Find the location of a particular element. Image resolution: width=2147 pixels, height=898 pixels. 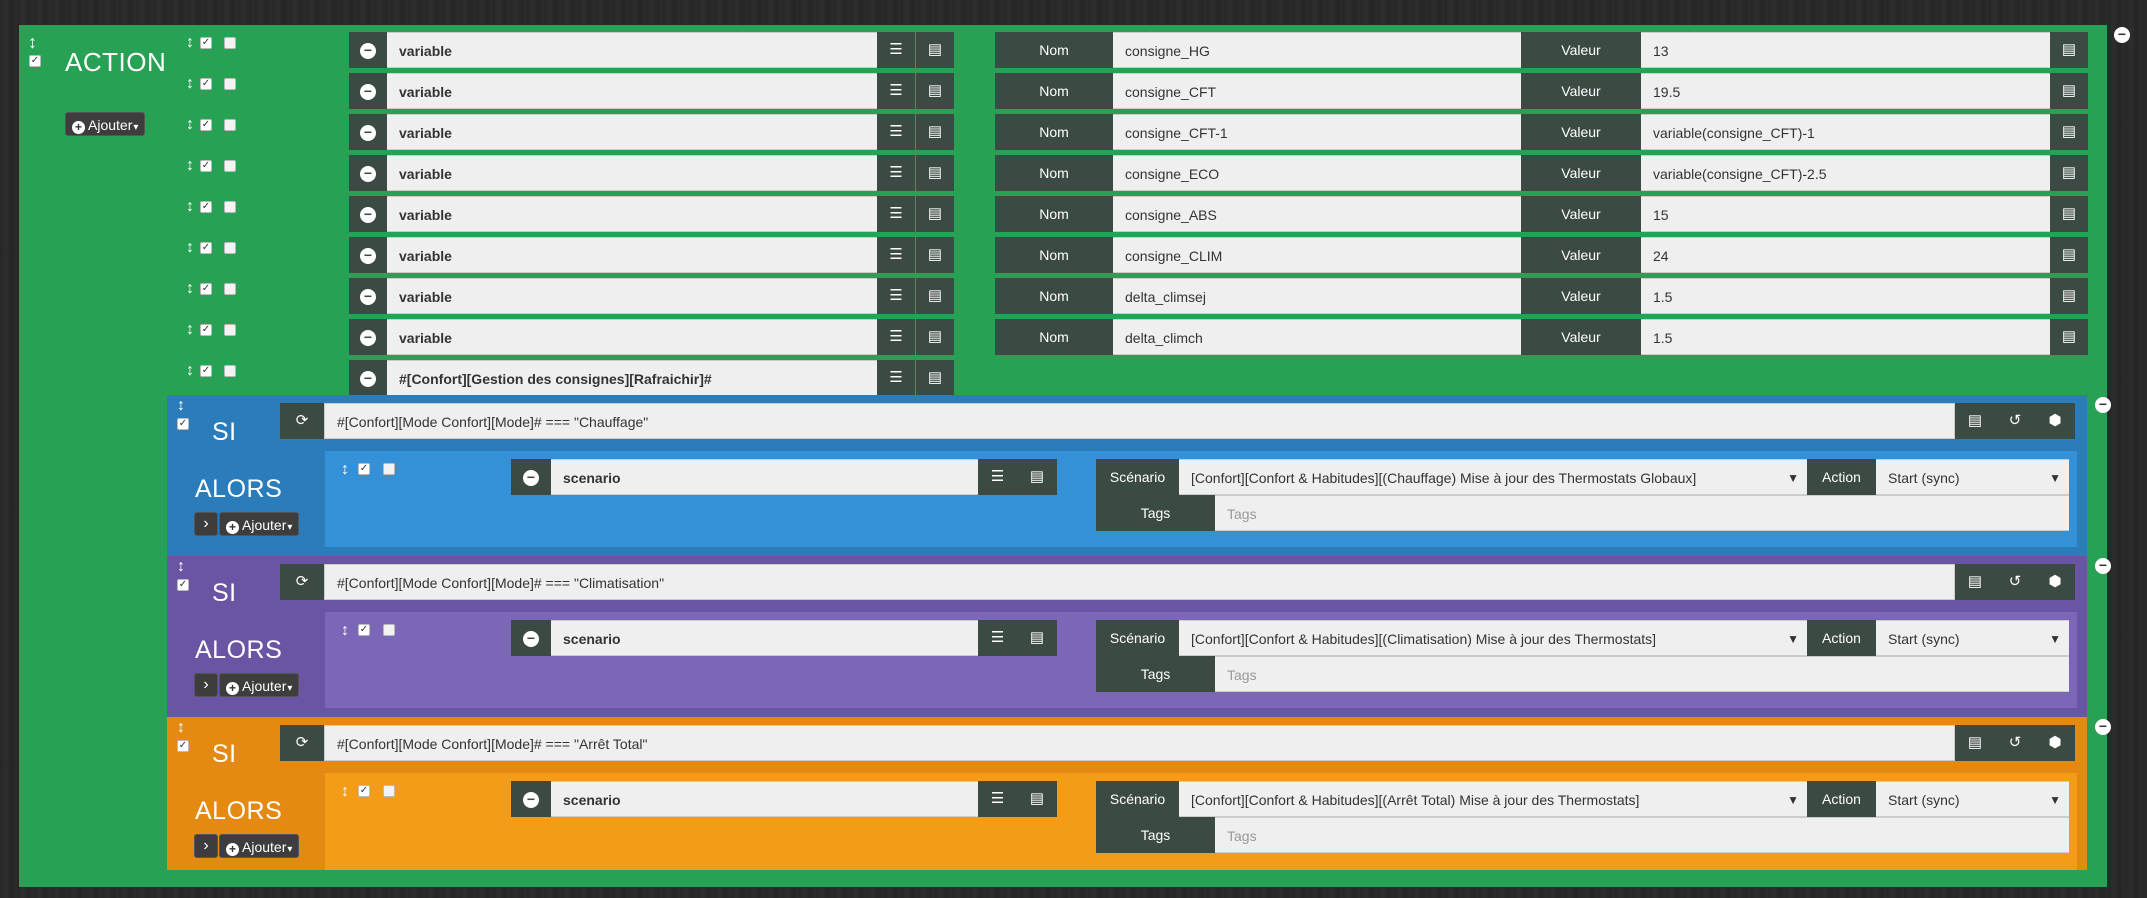

nom-input: delta_climsej is located at coordinates (1317, 296).